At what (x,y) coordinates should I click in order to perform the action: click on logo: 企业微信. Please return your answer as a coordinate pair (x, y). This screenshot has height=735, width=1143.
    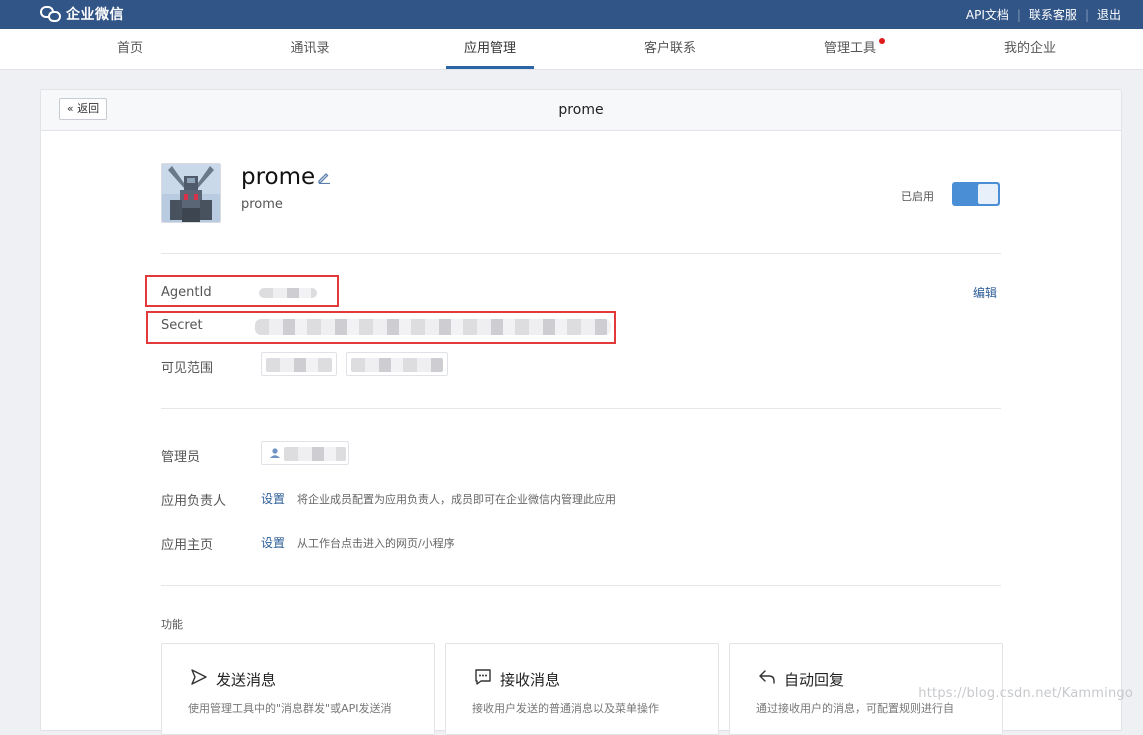
    Looking at the image, I should click on (82, 14).